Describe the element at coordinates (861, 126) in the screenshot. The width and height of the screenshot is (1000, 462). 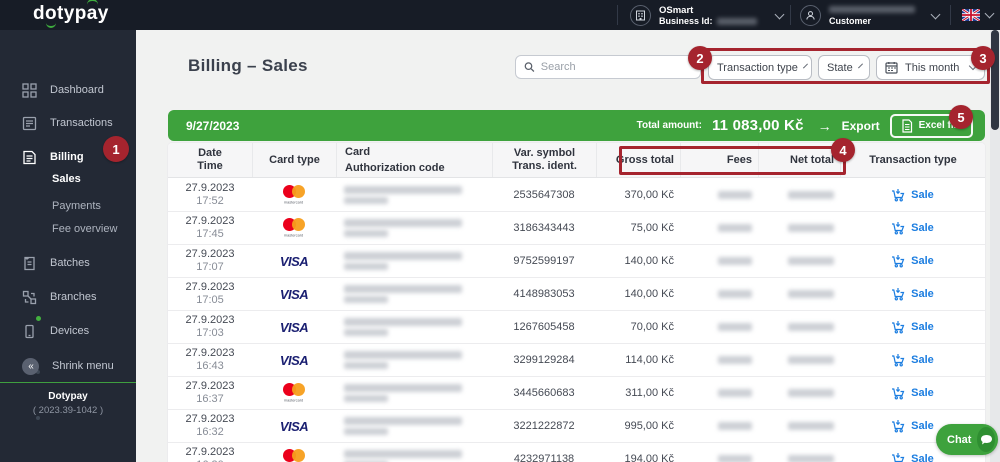
I see `export-button: Export` at that location.